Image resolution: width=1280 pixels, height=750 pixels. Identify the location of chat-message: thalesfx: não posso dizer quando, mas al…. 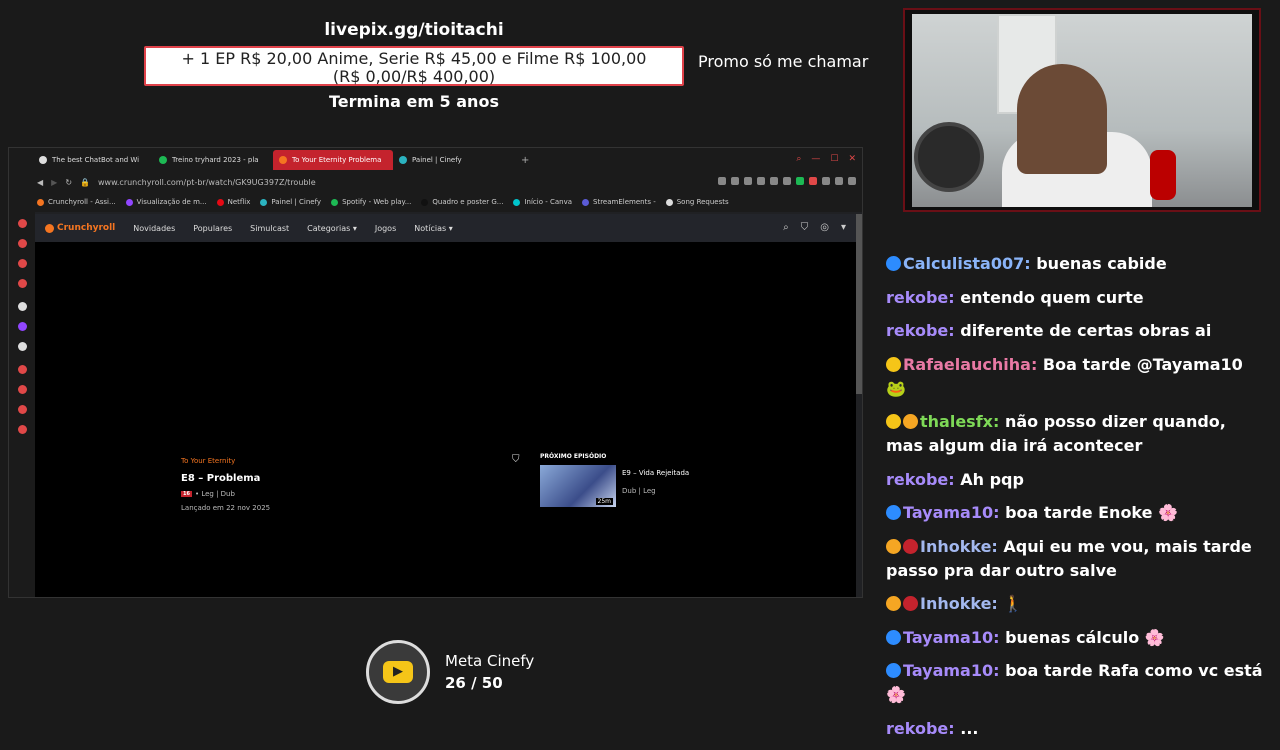
(1076, 434).